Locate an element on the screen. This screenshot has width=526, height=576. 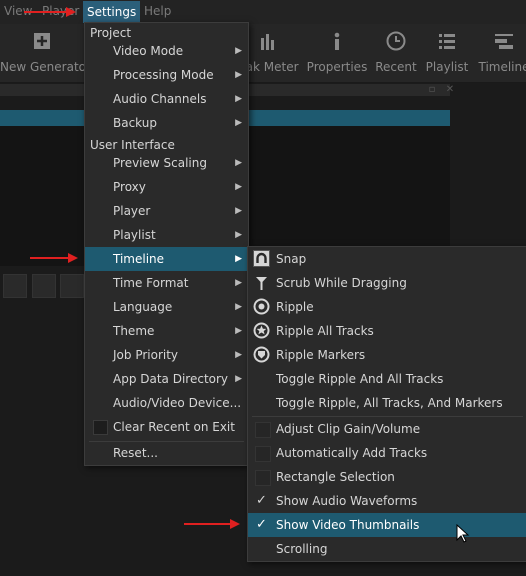
new-generator-label: New Generator is located at coordinates (45, 67).